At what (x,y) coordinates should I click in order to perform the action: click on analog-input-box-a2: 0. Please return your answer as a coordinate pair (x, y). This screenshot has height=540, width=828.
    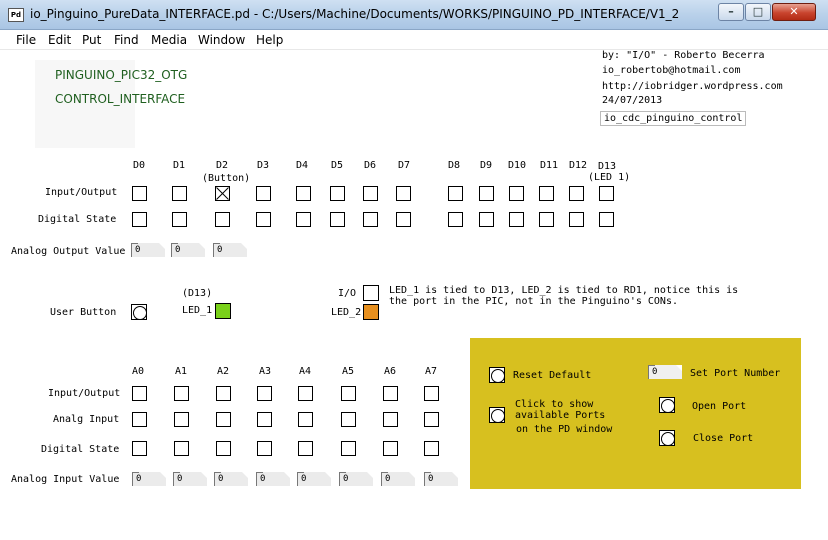
    Looking at the image, I should click on (231, 479).